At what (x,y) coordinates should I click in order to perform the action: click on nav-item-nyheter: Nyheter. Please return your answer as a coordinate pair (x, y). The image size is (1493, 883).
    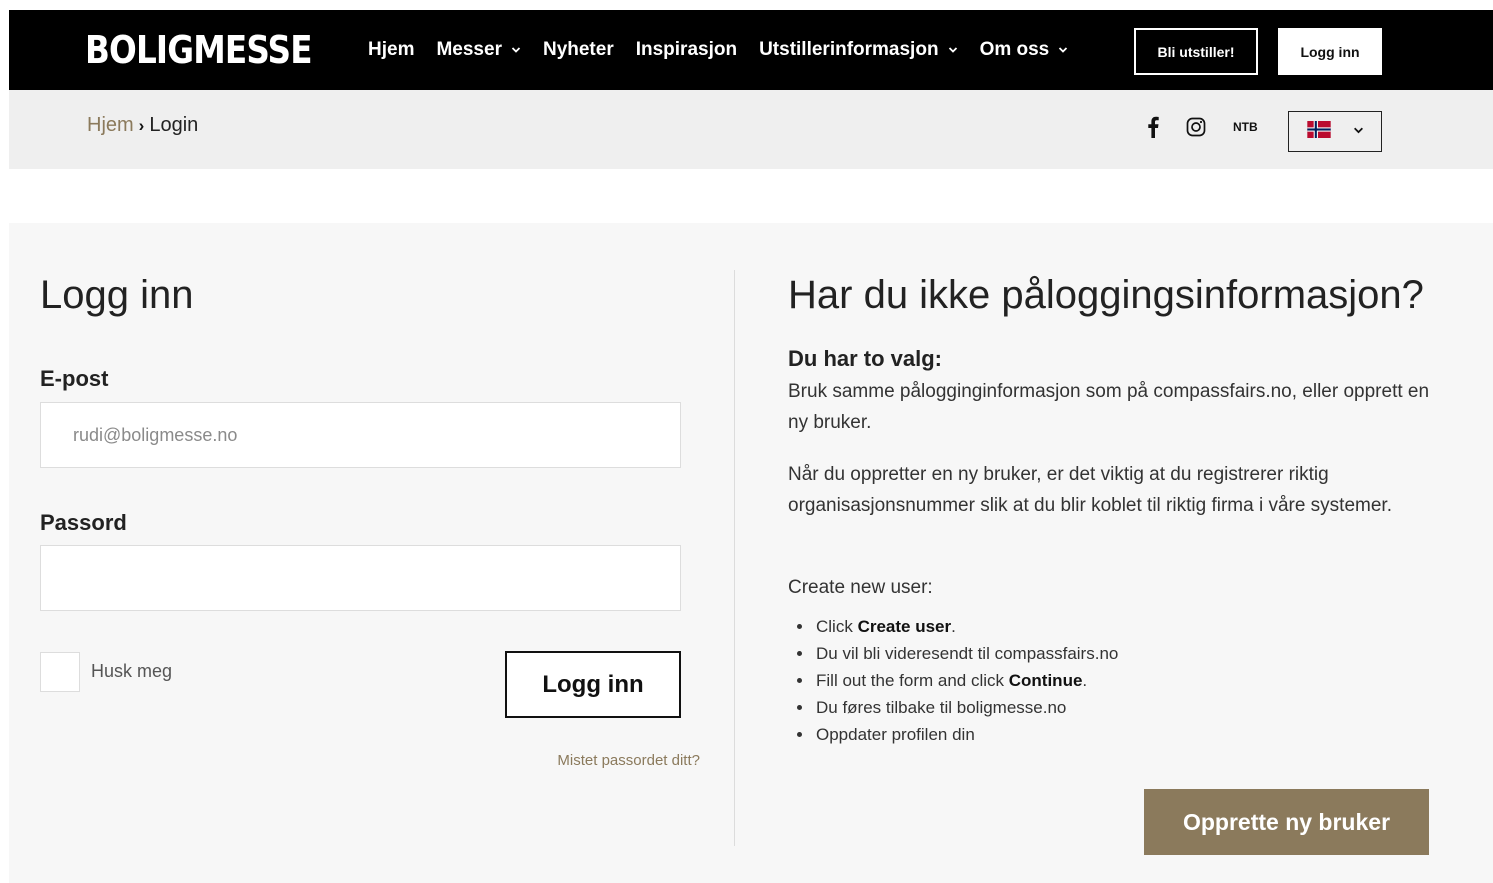
    Looking at the image, I should click on (578, 50).